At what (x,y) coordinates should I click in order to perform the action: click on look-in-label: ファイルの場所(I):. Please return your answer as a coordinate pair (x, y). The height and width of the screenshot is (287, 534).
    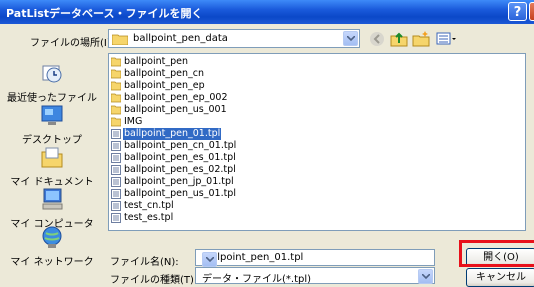
    Looking at the image, I should click on (72, 43).